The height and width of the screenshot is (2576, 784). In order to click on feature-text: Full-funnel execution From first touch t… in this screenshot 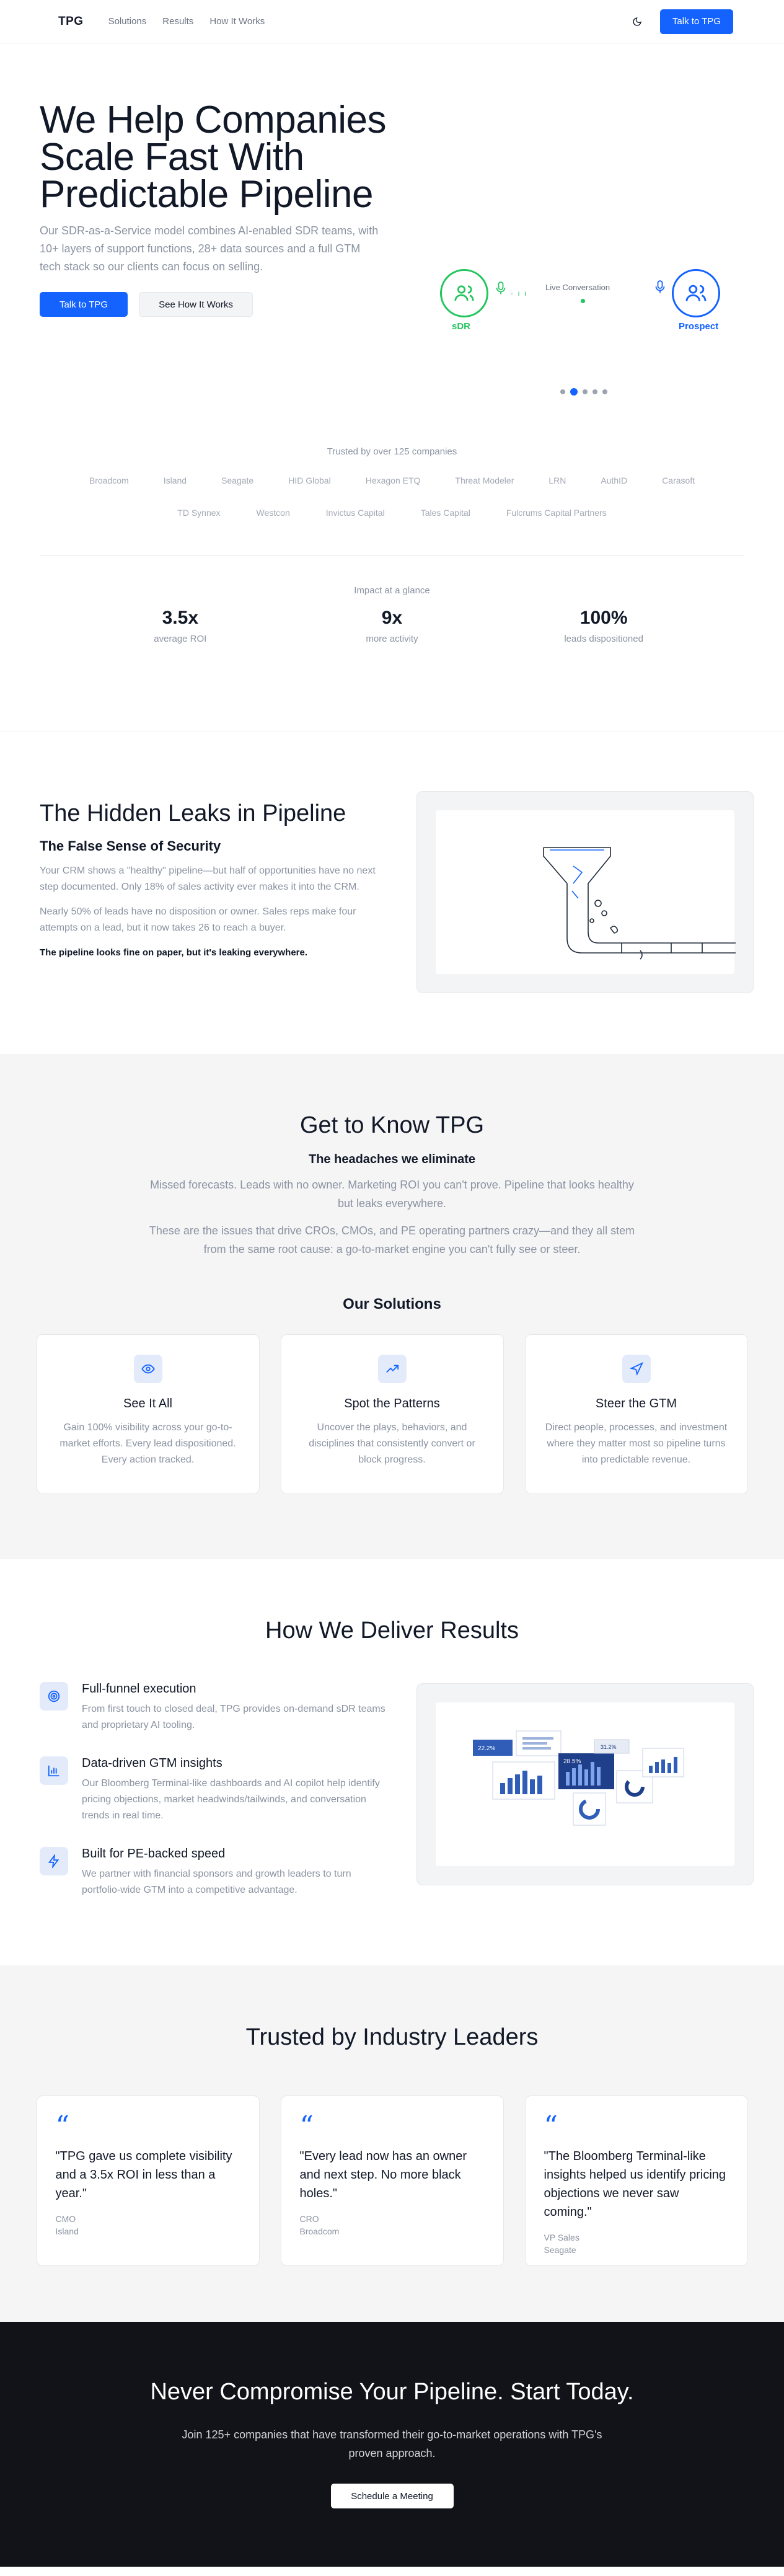, I will do `click(234, 1707)`.